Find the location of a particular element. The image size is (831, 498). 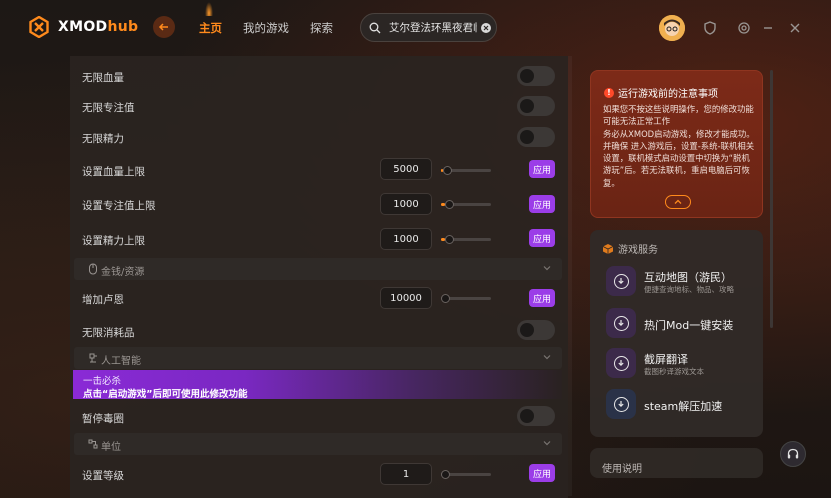

settings-icon is located at coordinates (744, 28).